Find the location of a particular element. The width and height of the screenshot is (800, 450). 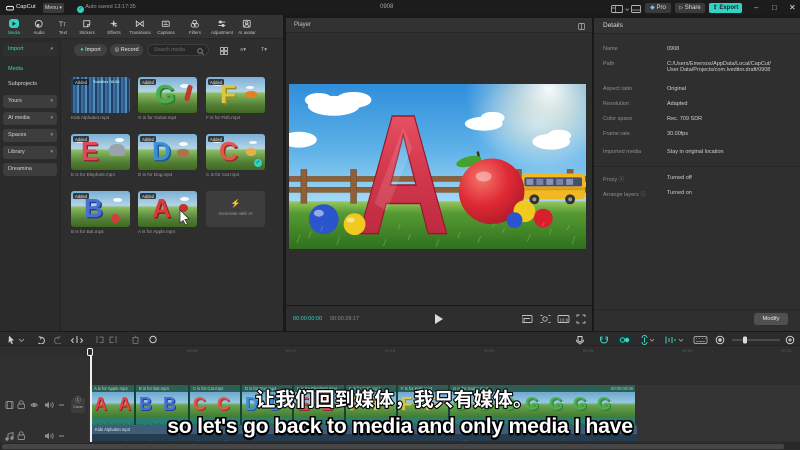

svg-text: T is located at coordinates (65, 25).